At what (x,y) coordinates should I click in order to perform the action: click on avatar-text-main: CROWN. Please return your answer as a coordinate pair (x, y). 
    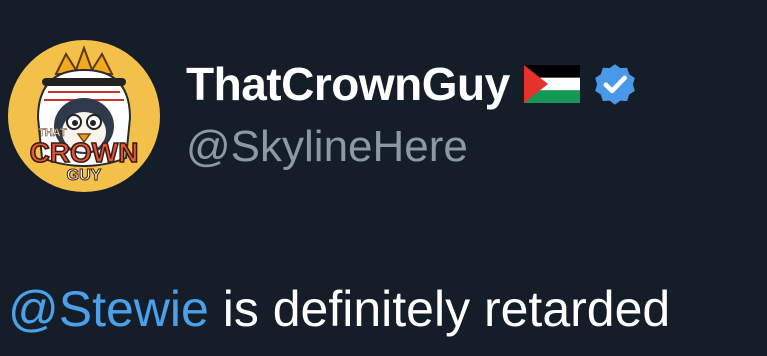
    Looking at the image, I should click on (84, 152).